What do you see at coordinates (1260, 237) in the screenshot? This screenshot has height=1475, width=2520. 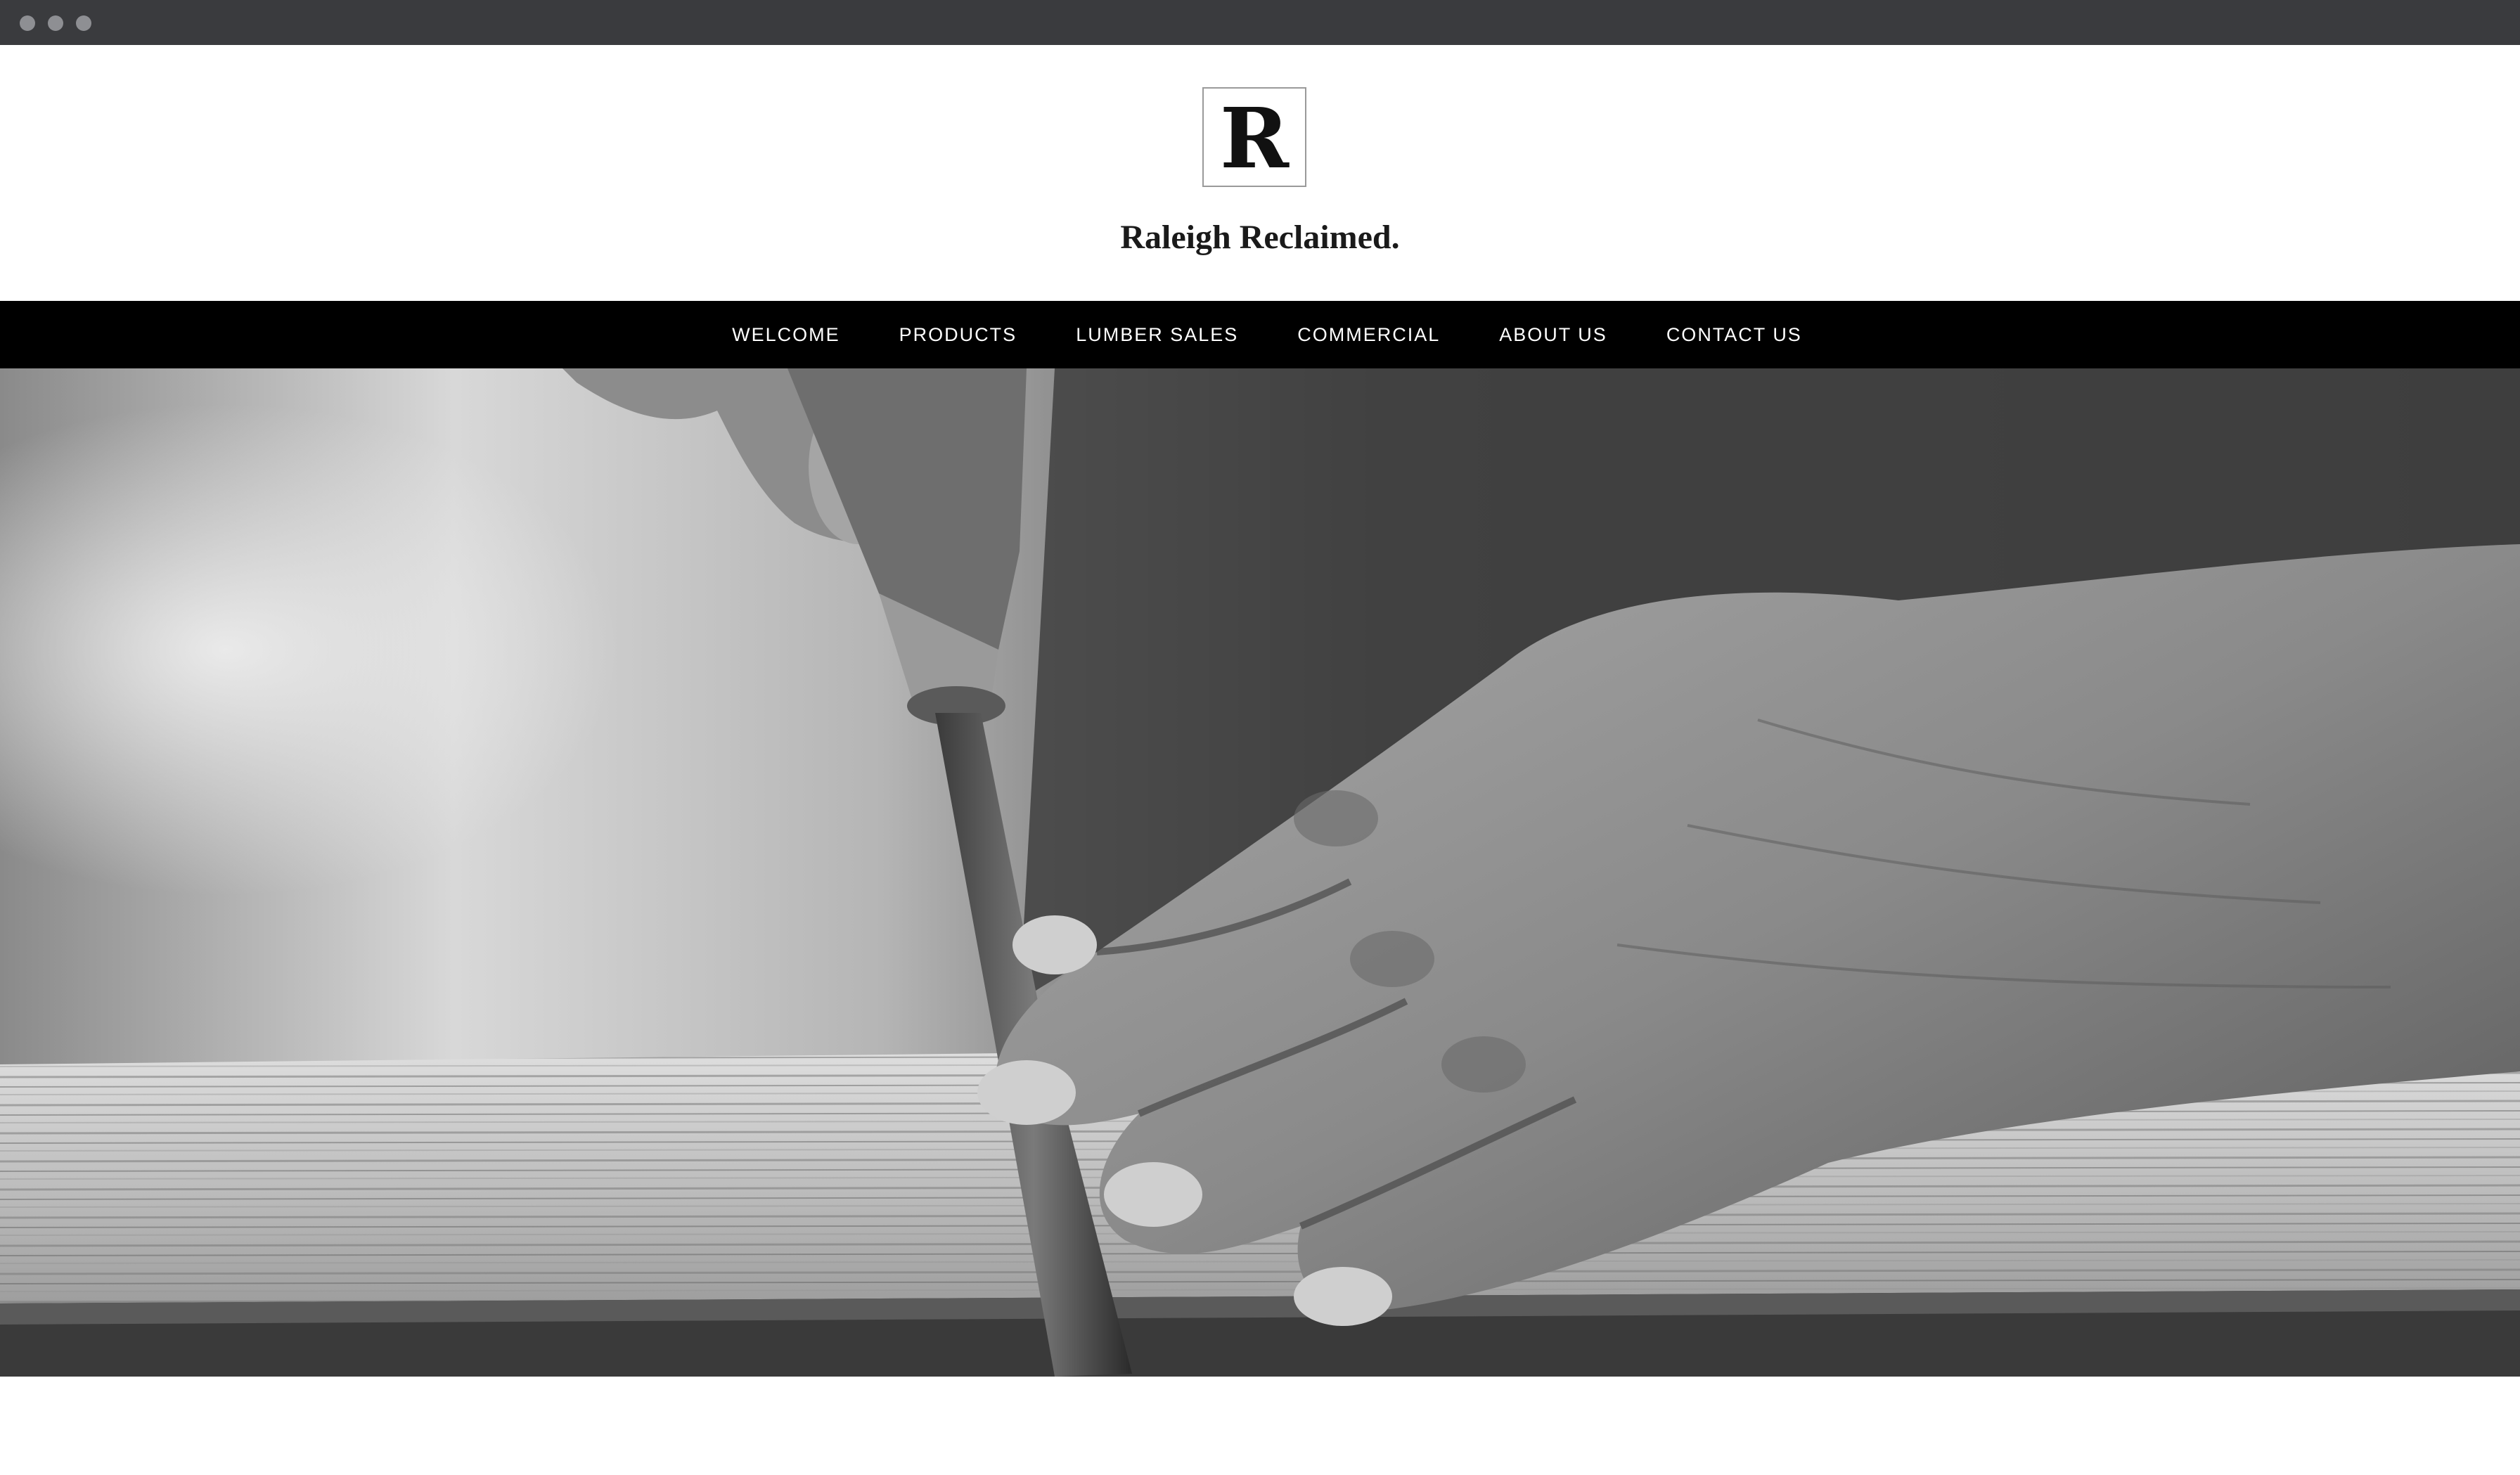 I see `site-title: Raleigh Reclaimed.` at bounding box center [1260, 237].